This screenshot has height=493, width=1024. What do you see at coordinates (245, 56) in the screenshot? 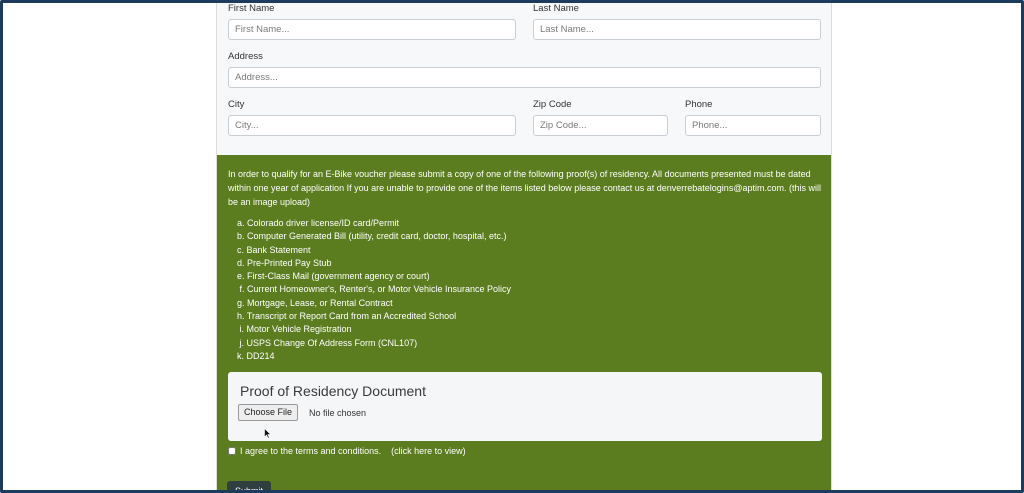
I see `address-label: Address` at bounding box center [245, 56].